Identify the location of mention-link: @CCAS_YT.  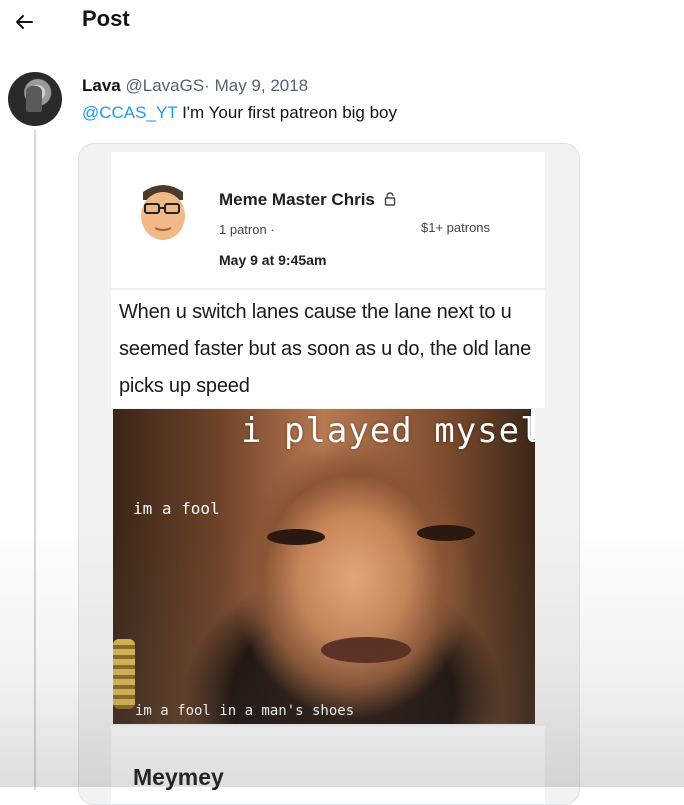
(129, 112).